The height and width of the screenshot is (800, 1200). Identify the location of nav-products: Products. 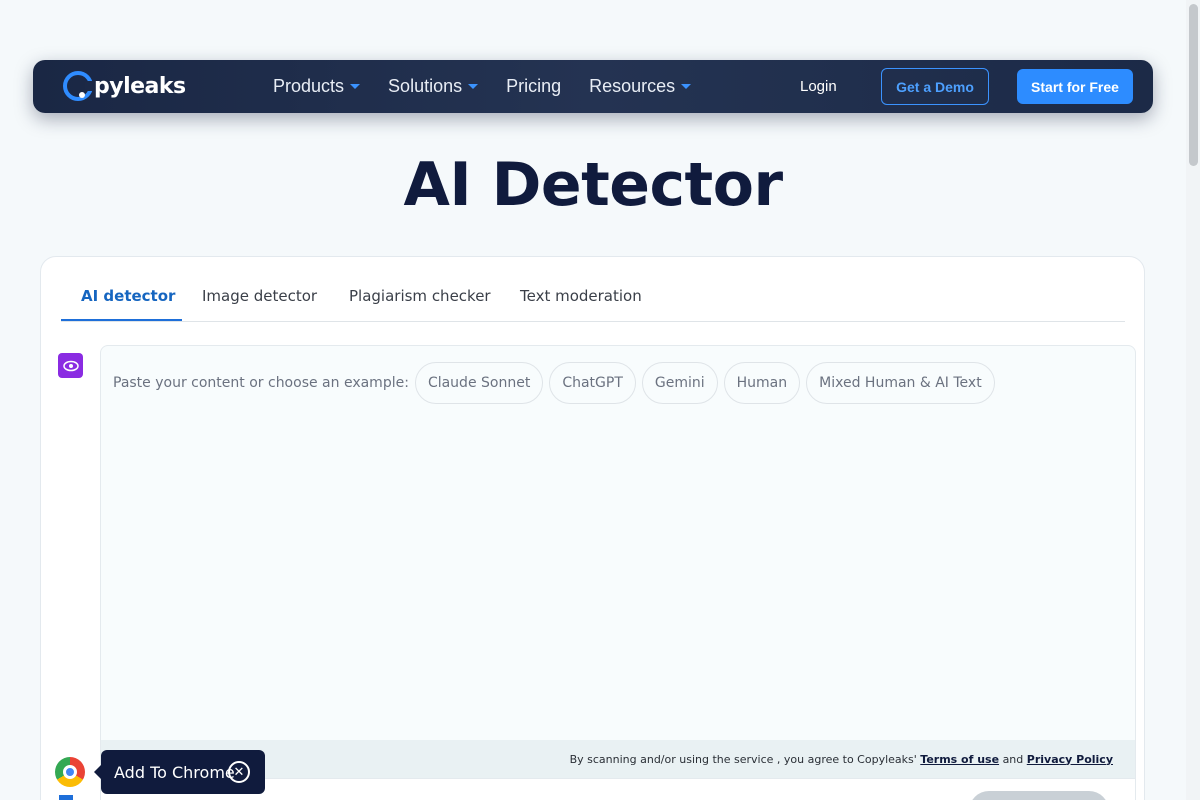
(317, 86).